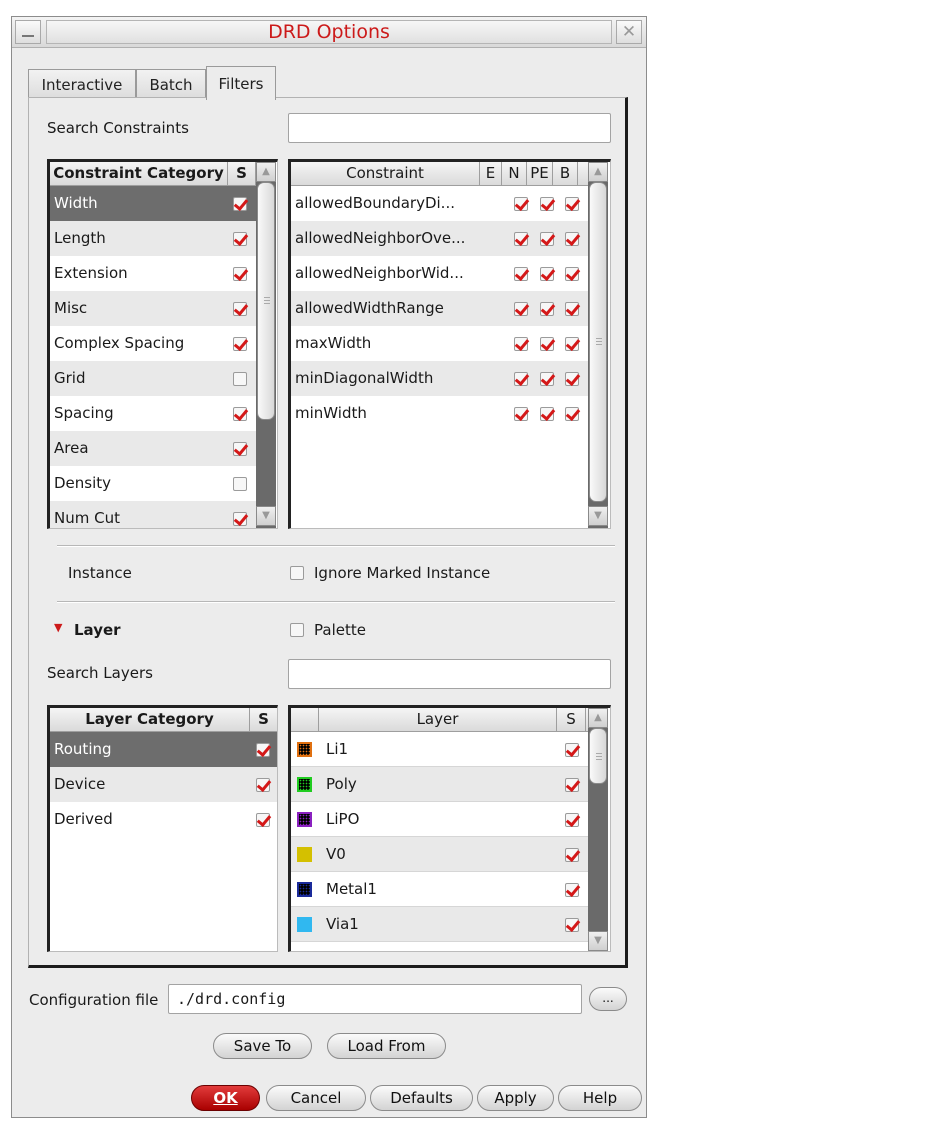 The width and height of the screenshot is (934, 1125). I want to click on layer-row: Metal1, so click(439, 889).